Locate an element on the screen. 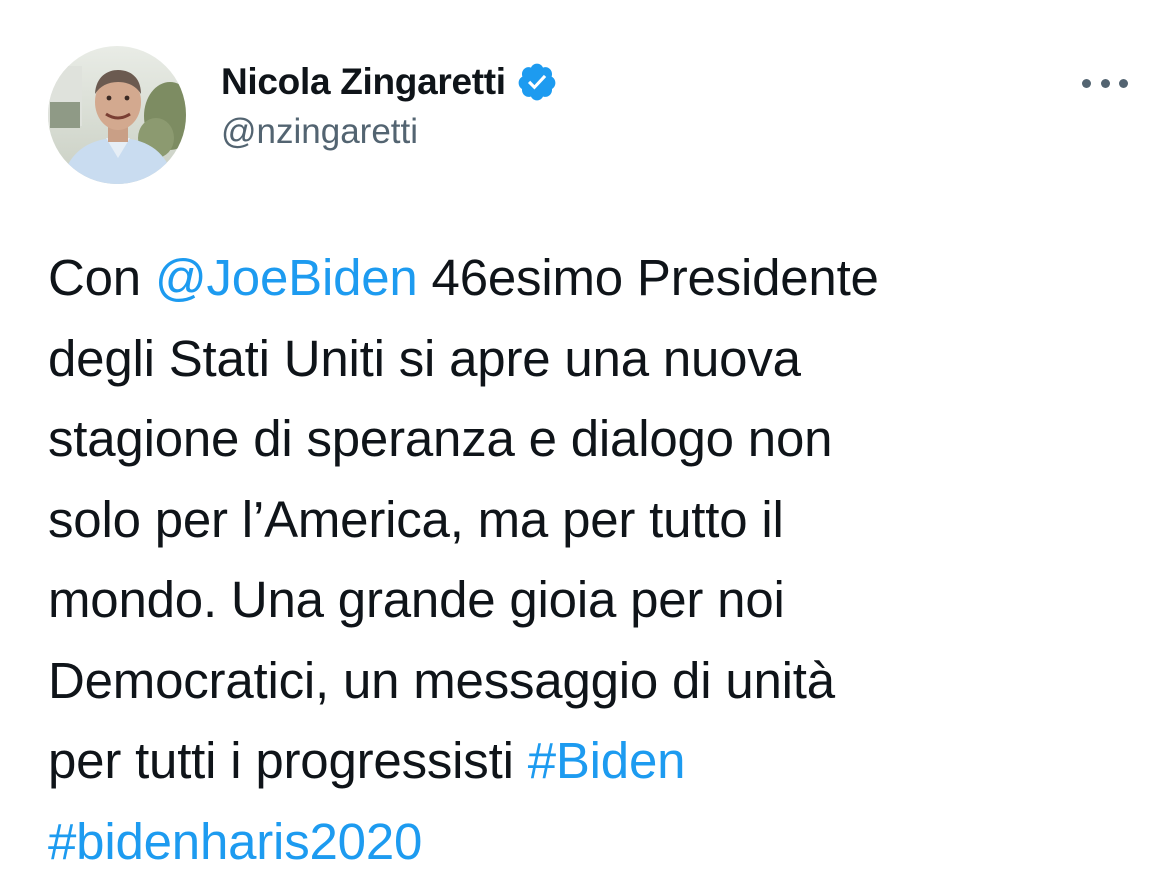 This screenshot has width=1170, height=892. tweet-line: solo per l’America, ma per tutto il is located at coordinates (590, 520).